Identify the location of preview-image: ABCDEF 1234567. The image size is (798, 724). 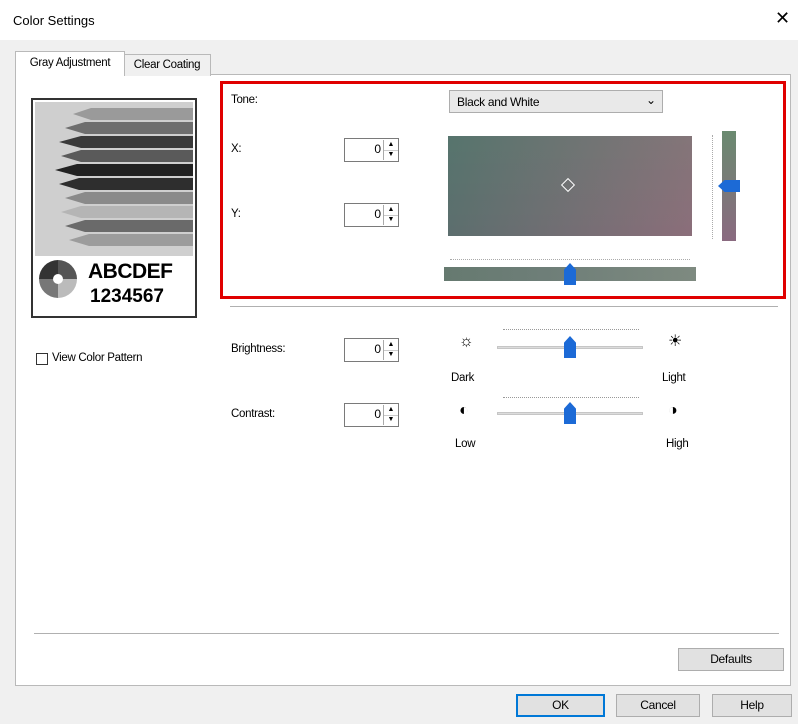
(114, 208).